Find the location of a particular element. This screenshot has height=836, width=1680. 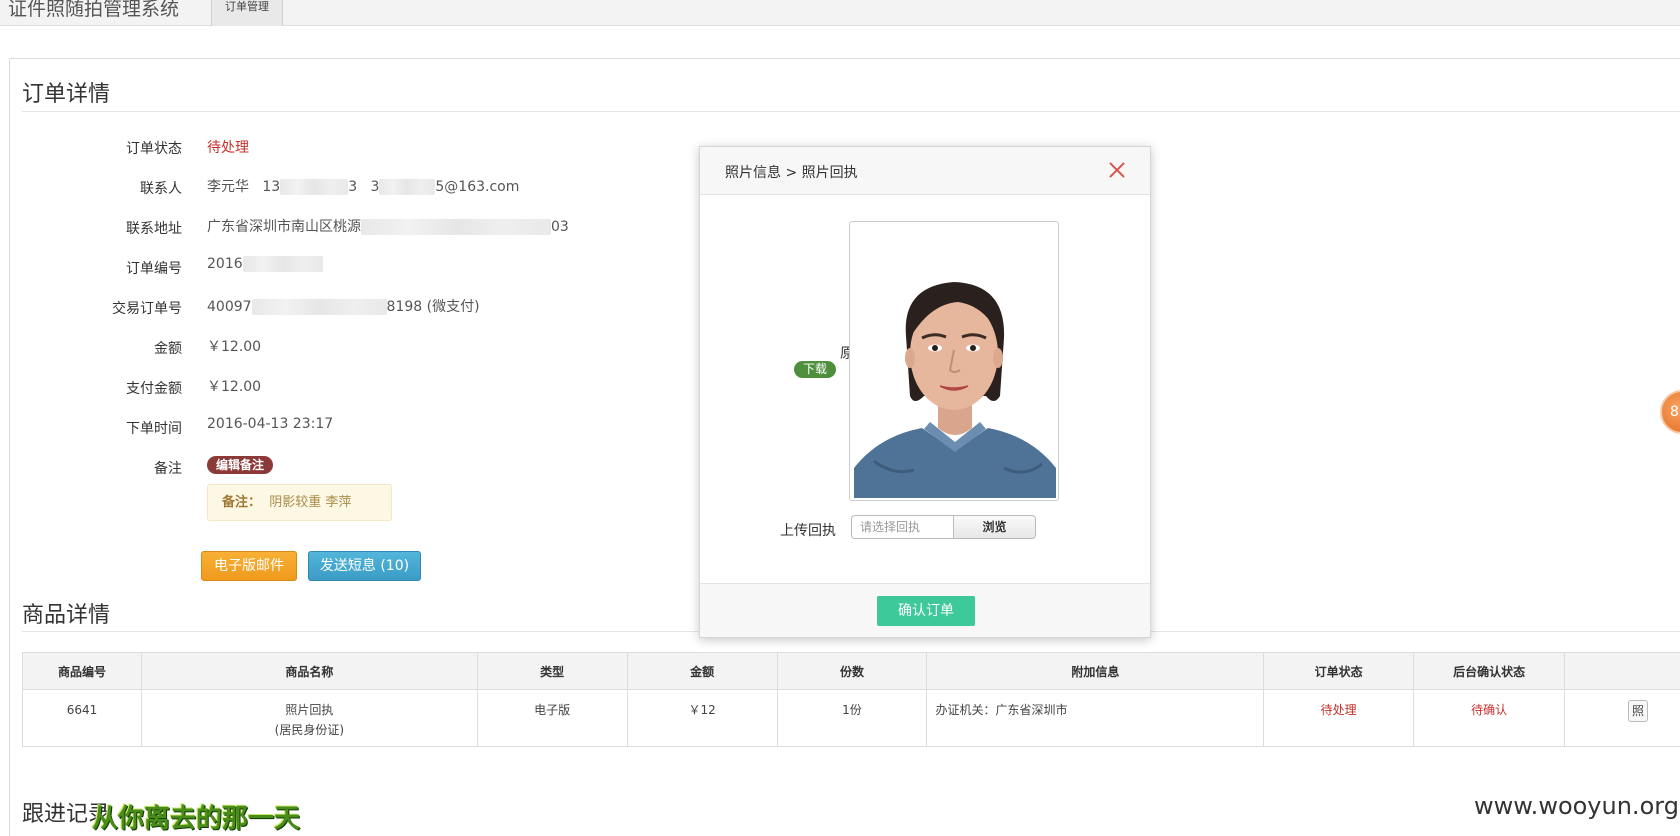

goods-id-cell: 6641 is located at coordinates (82, 718).